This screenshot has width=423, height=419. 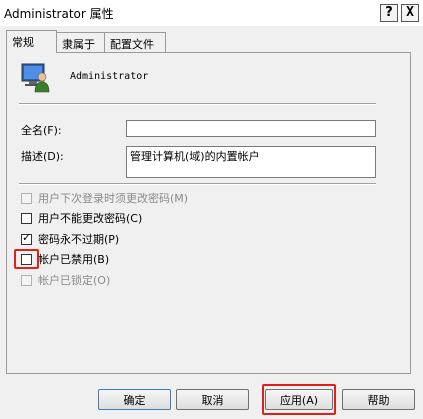 I want to click on fullname-label: 全名(F):, so click(x=41, y=130).